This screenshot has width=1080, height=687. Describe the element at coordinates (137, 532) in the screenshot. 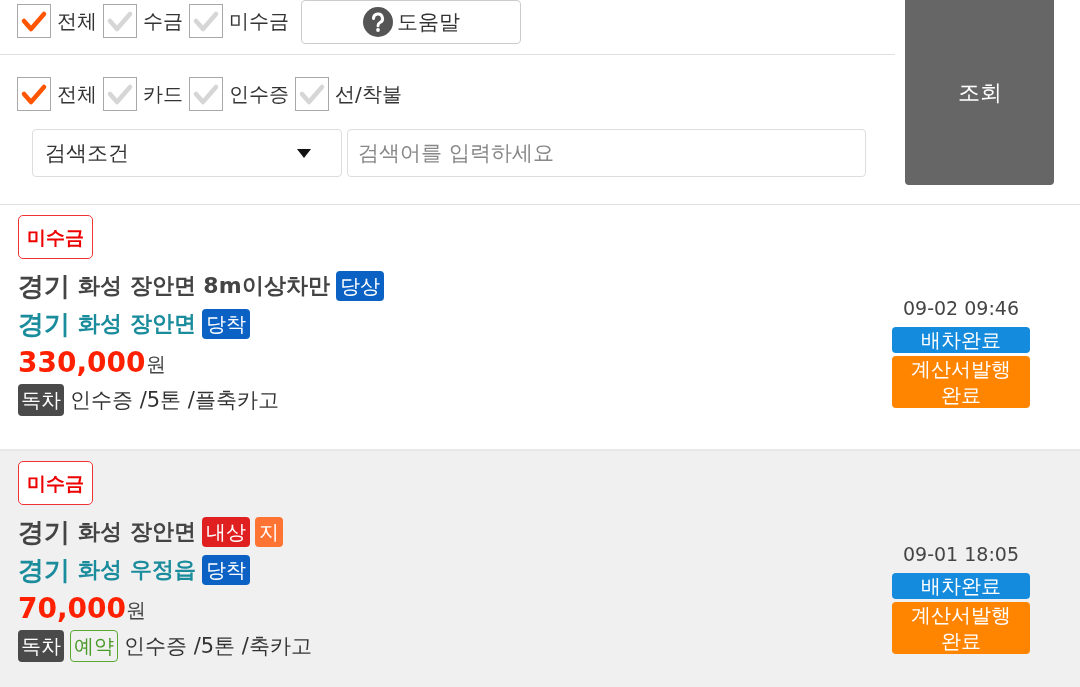

I see `pickup-place: 화성 장안면` at that location.